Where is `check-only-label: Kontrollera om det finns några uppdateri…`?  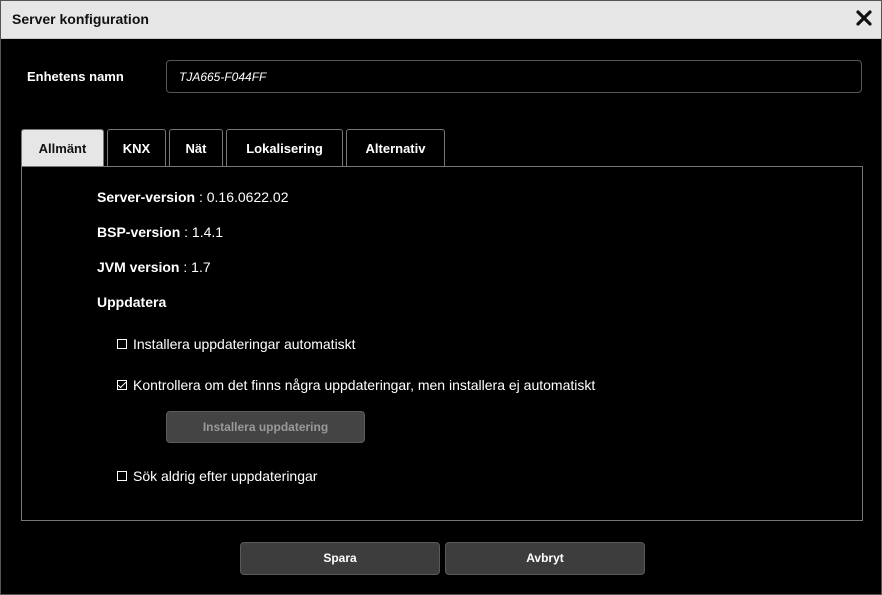 check-only-label: Kontrollera om det finns några uppdateri… is located at coordinates (364, 385).